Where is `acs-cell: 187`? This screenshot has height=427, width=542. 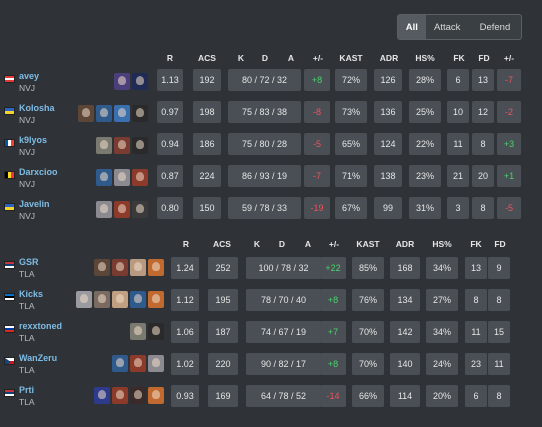
acs-cell: 187 is located at coordinates (223, 332).